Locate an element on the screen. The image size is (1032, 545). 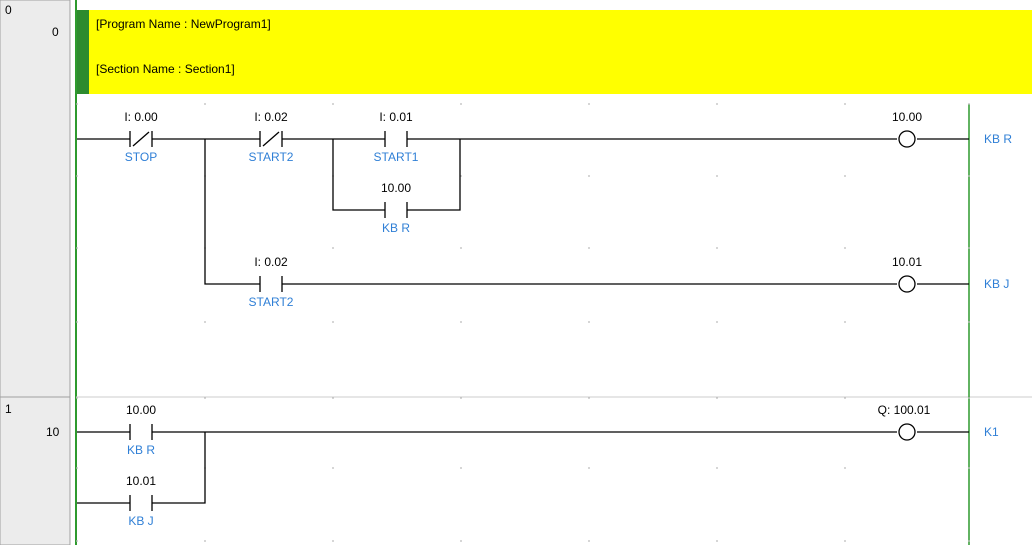
comment-marker is located at coordinates (83, 52).